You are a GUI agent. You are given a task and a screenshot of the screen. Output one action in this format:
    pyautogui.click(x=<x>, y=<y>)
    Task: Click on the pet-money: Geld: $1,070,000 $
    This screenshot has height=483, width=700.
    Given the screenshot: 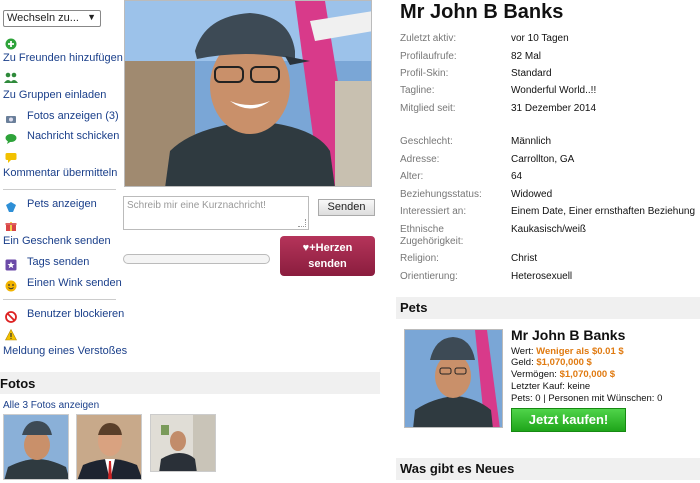 What is the action you would take?
    pyautogui.click(x=551, y=362)
    